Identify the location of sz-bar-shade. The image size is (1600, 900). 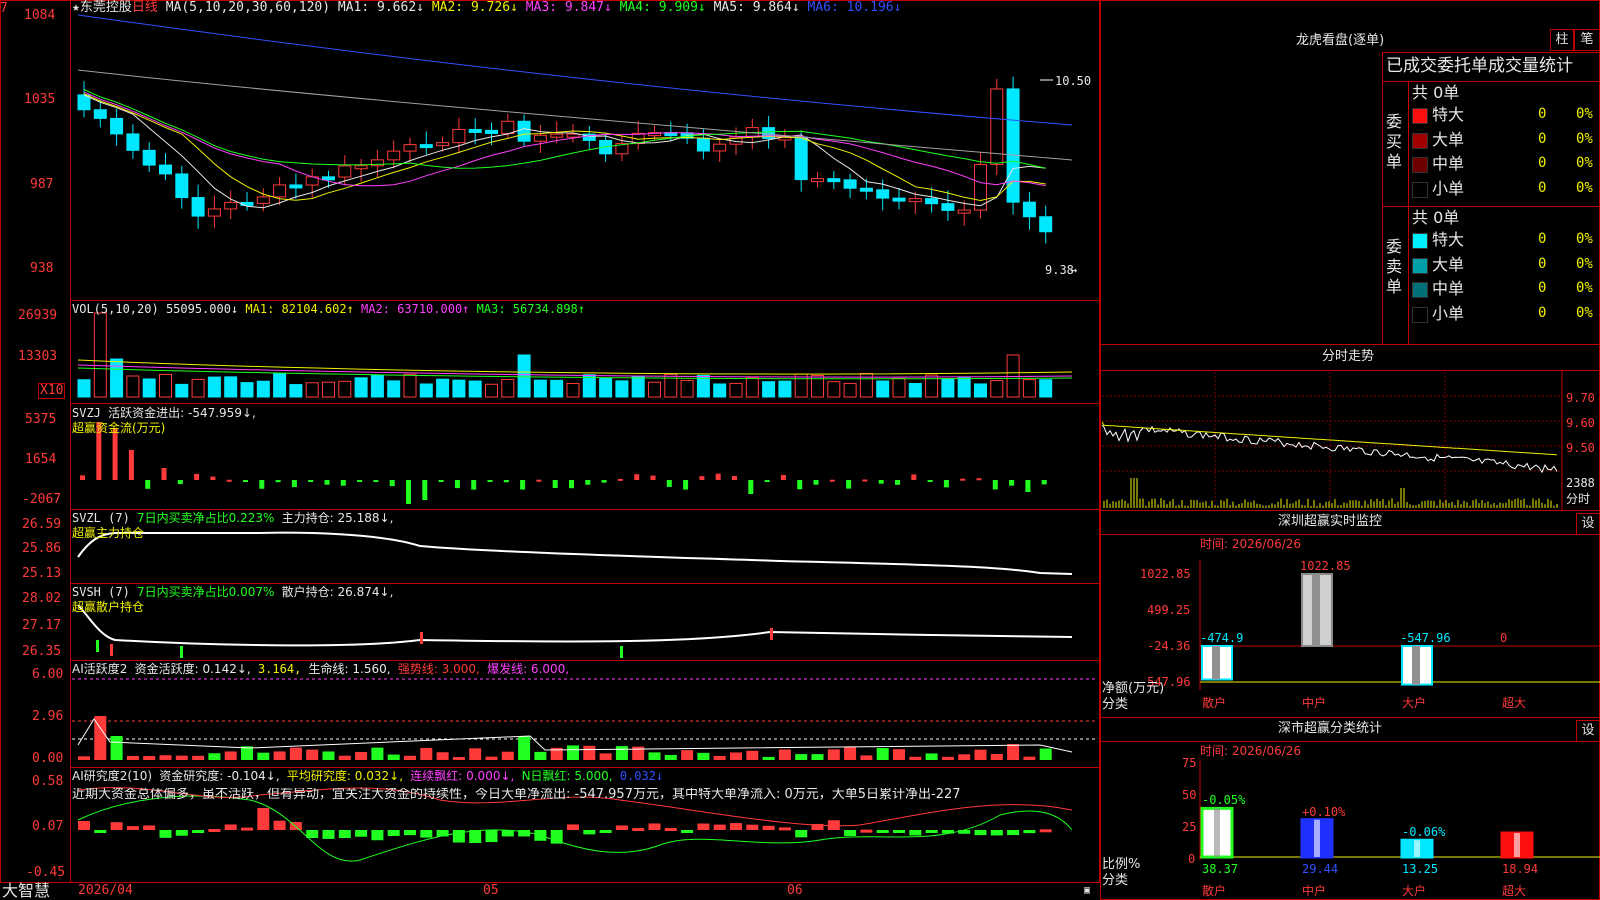
(1316, 610).